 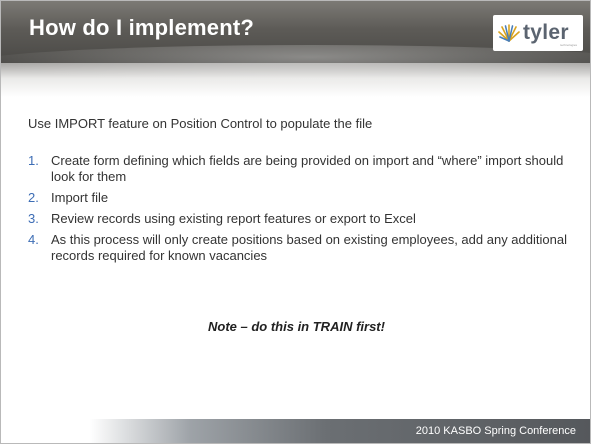 What do you see at coordinates (33, 197) in the screenshot?
I see `step-number: 2.` at bounding box center [33, 197].